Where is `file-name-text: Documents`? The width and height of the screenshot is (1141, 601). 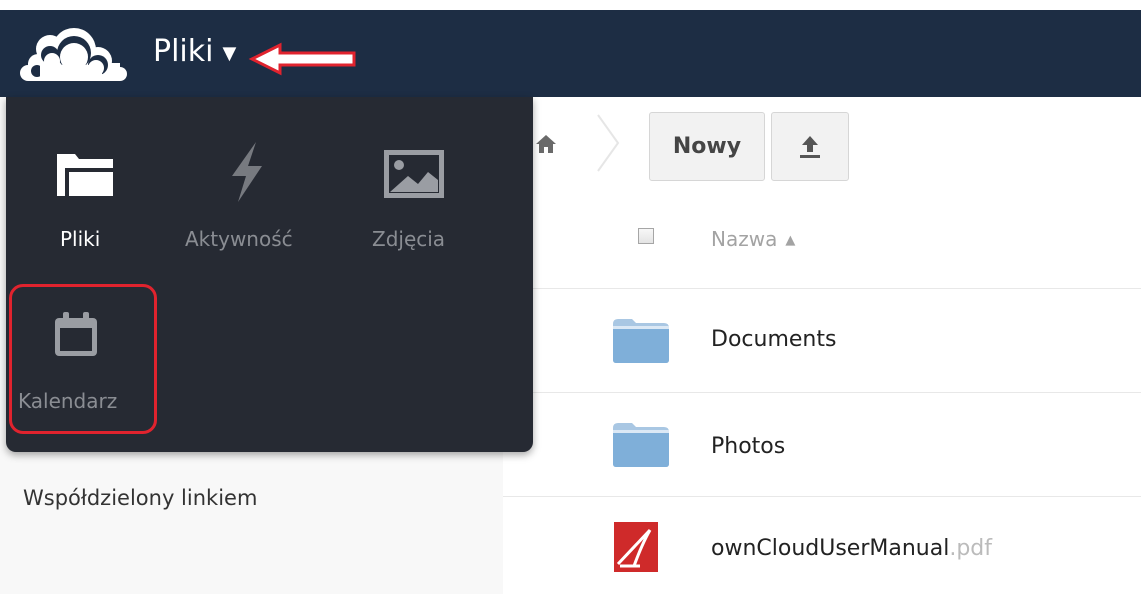 file-name-text: Documents is located at coordinates (774, 339).